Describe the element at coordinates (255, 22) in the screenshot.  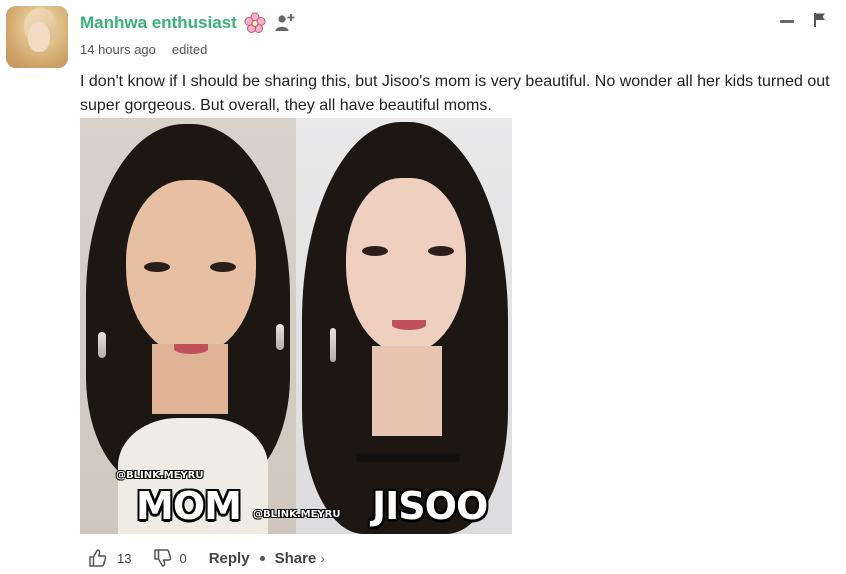
I see `flower-badge-icon` at that location.